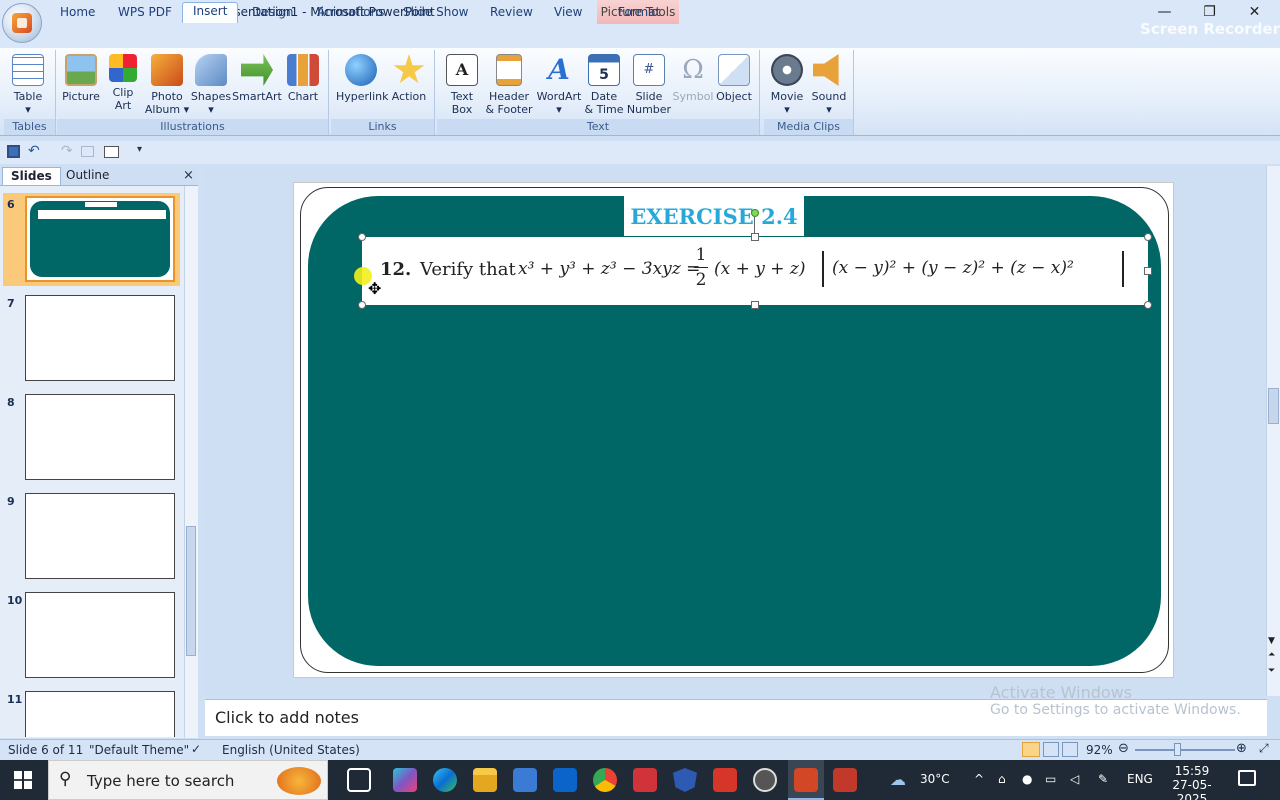  I want to click on edge-icon, so click(445, 780).